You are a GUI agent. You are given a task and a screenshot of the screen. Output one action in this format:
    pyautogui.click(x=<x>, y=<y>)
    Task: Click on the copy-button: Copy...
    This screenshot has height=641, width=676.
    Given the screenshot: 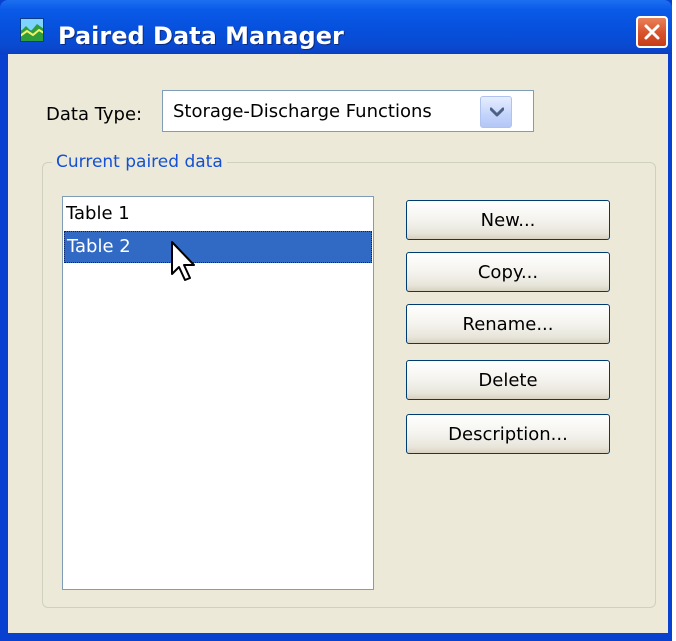 What is the action you would take?
    pyautogui.click(x=508, y=272)
    